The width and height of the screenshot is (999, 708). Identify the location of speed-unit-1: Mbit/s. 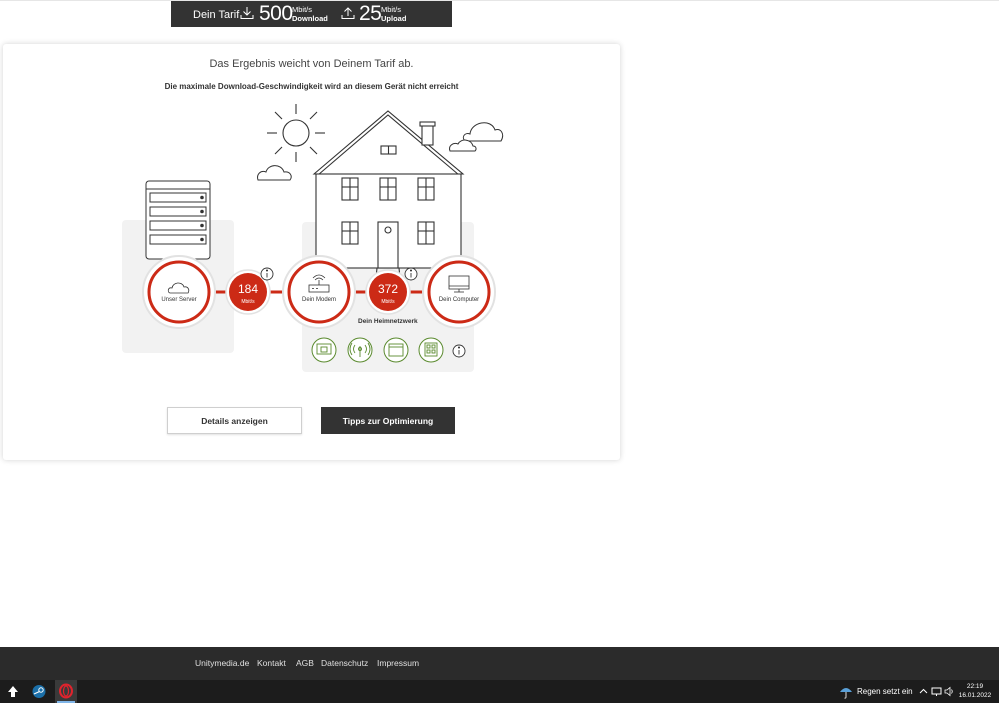
(248, 302).